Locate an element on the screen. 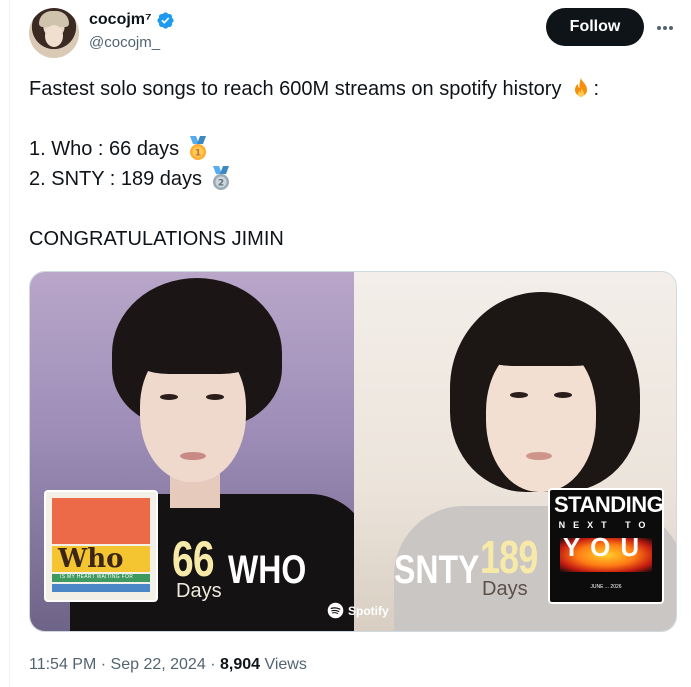 This screenshot has width=691, height=687. tweet-line-2-text: 1. Who : 66 days is located at coordinates (104, 149).